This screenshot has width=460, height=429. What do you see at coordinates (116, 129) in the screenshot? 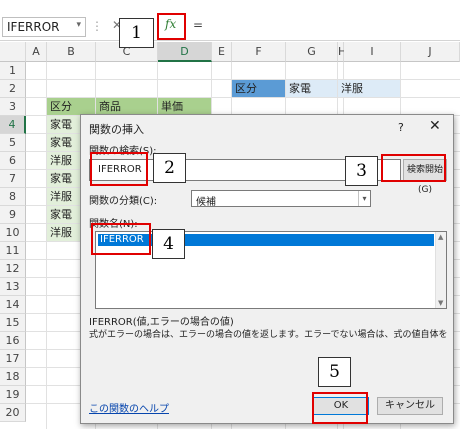
I see `dialog-title: 関数の挿入` at bounding box center [116, 129].